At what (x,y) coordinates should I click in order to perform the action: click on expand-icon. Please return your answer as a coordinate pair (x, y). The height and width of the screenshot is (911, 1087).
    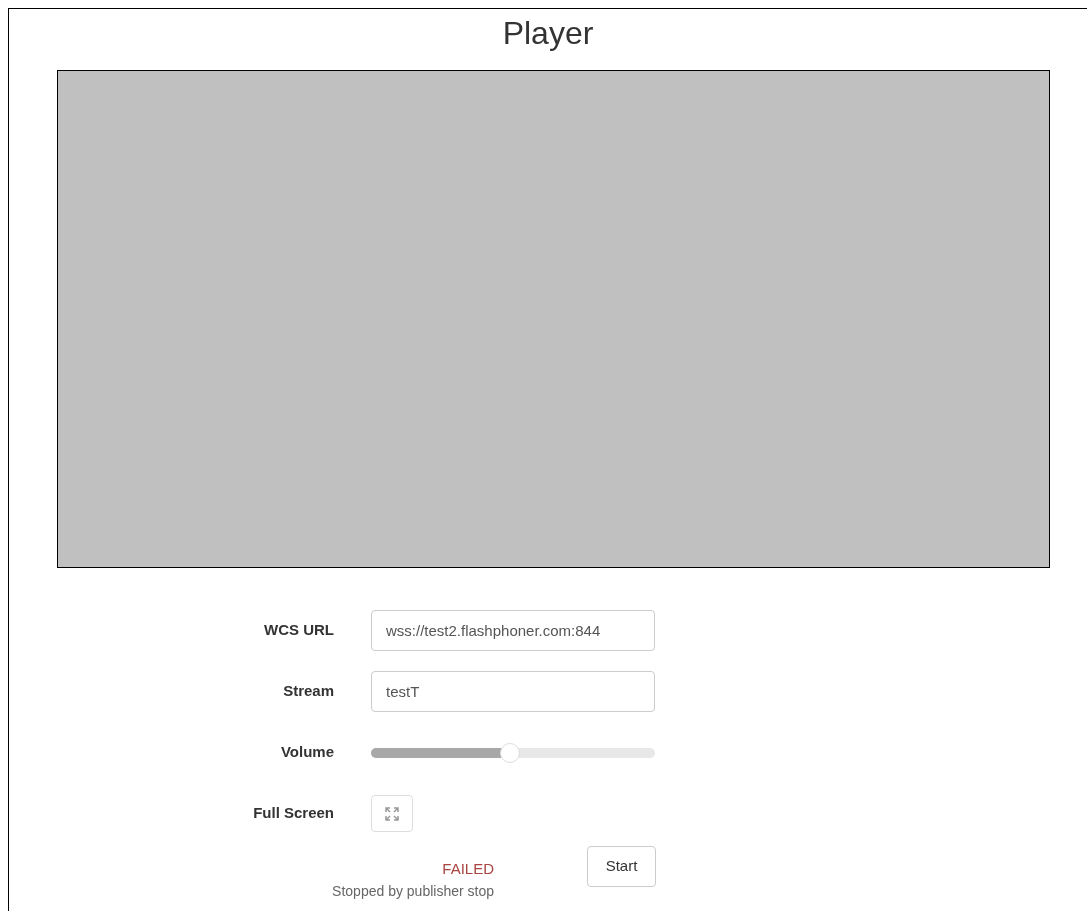
    Looking at the image, I should click on (392, 813).